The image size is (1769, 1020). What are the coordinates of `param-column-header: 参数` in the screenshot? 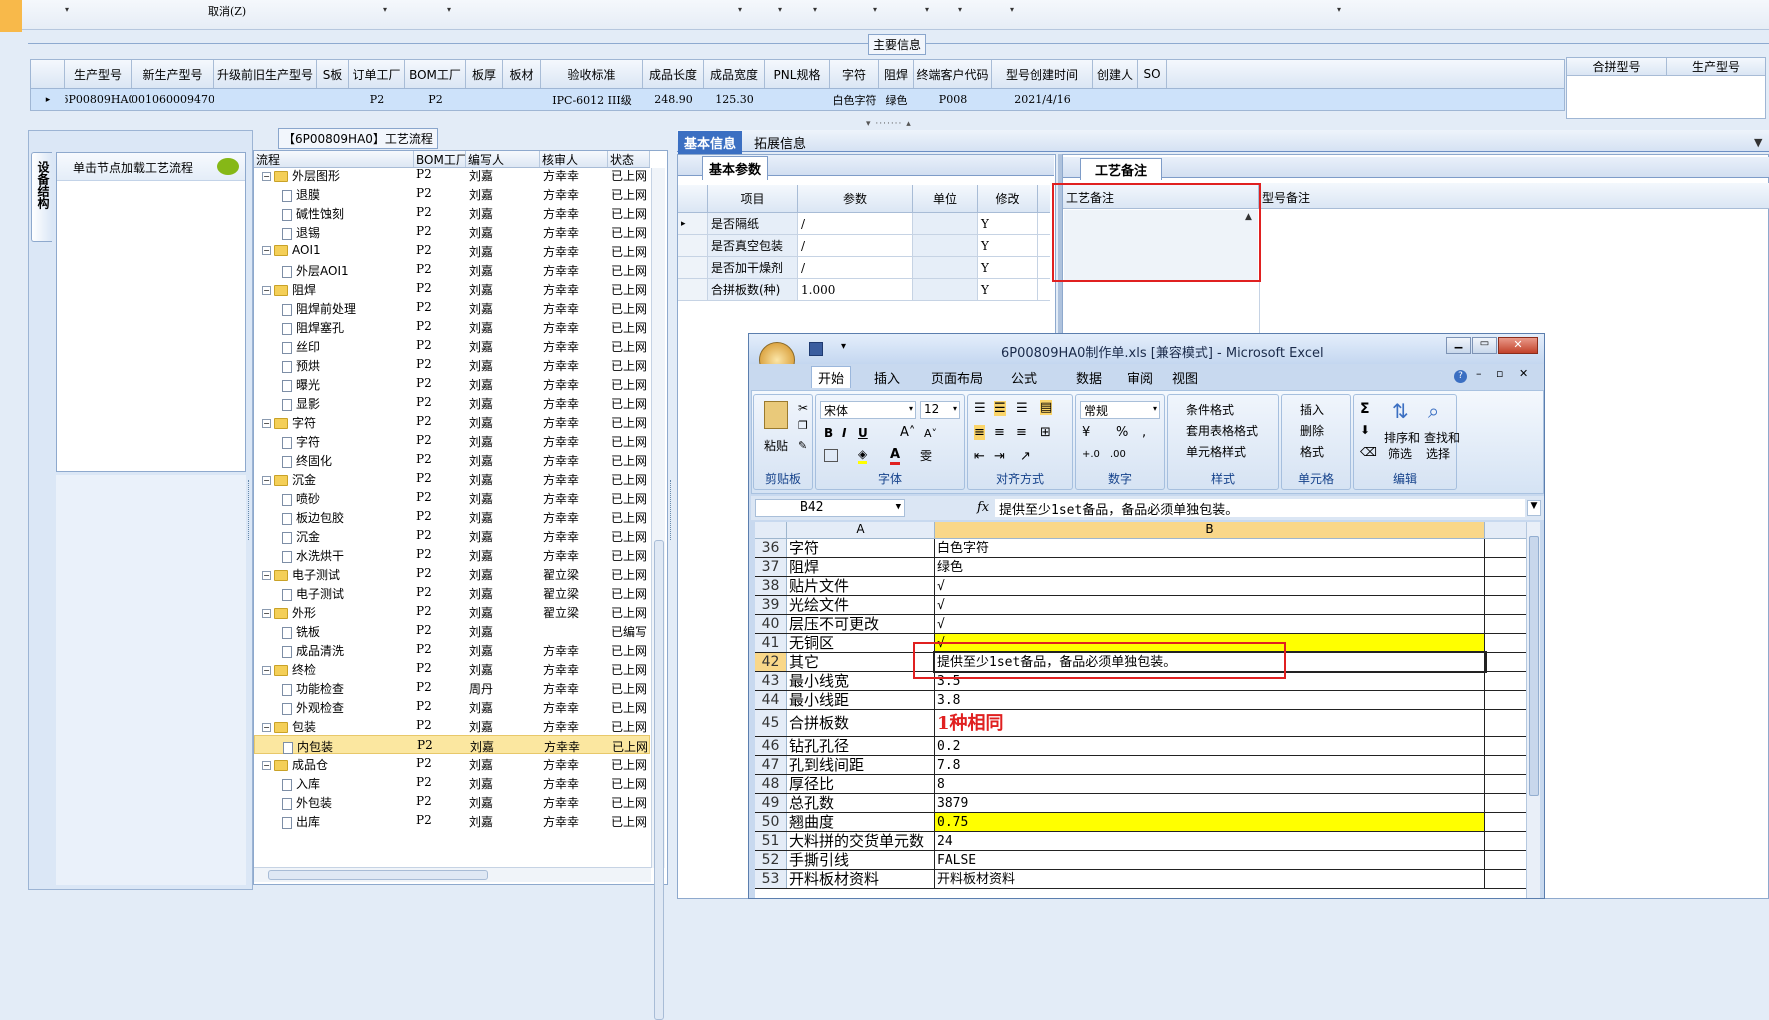 It's located at (855, 198).